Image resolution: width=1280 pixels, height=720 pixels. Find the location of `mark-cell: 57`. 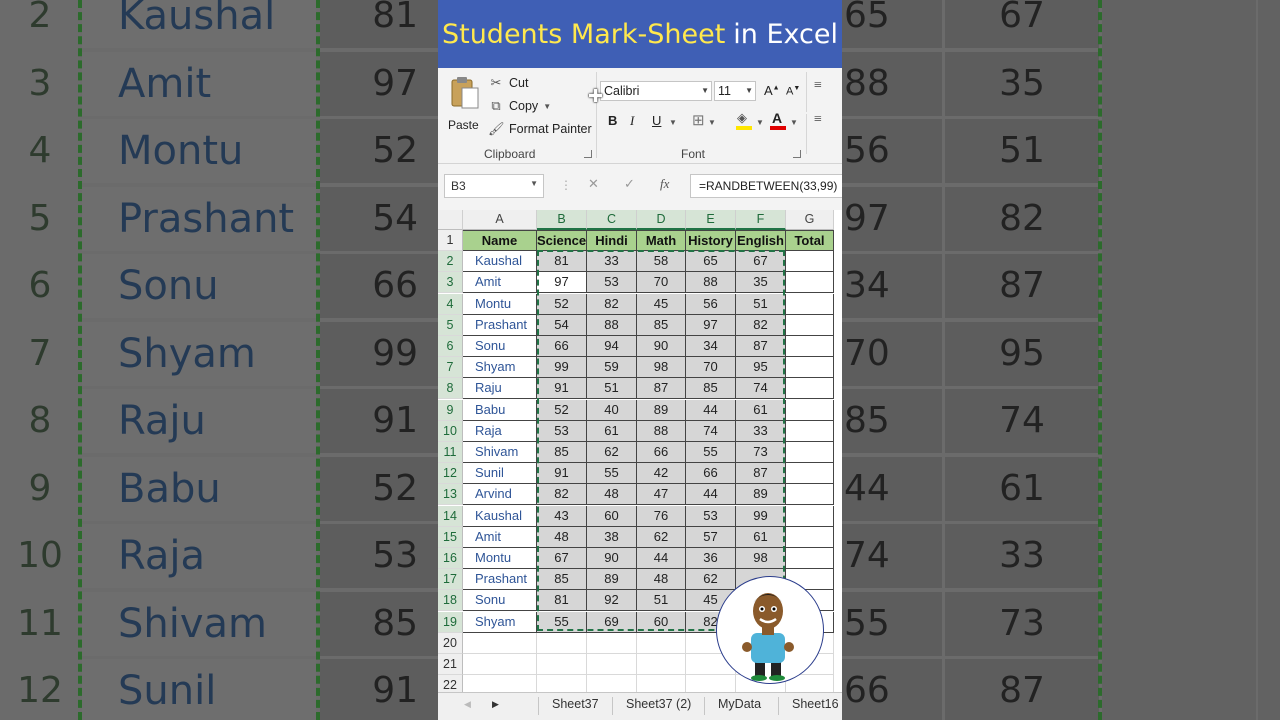

mark-cell: 57 is located at coordinates (711, 537).